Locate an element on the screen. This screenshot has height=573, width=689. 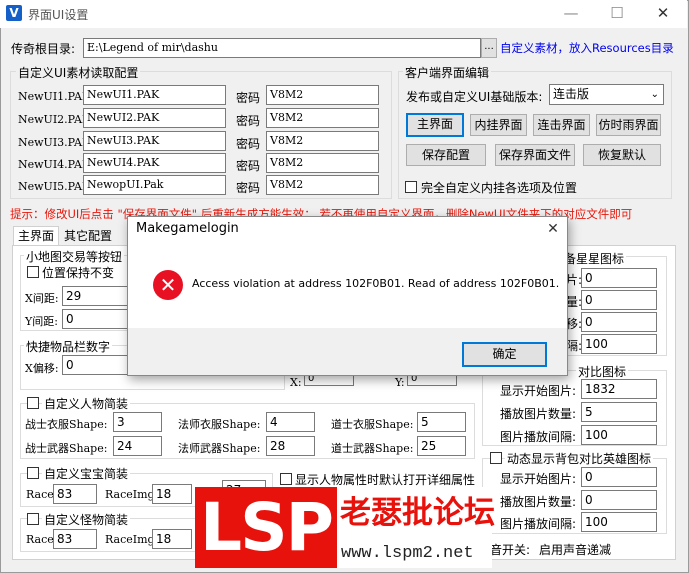
shape-input: 25 is located at coordinates (441, 446).